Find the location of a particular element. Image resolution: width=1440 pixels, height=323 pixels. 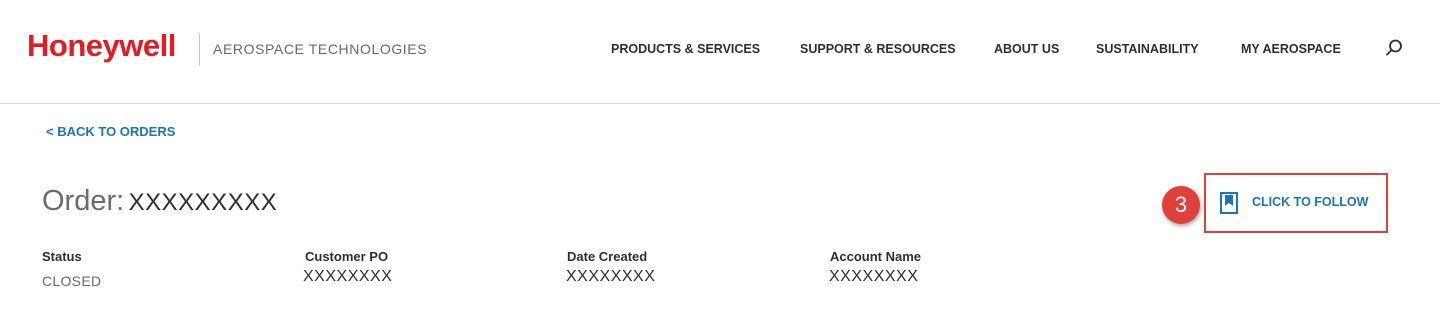

status-label: Status is located at coordinates (62, 256).